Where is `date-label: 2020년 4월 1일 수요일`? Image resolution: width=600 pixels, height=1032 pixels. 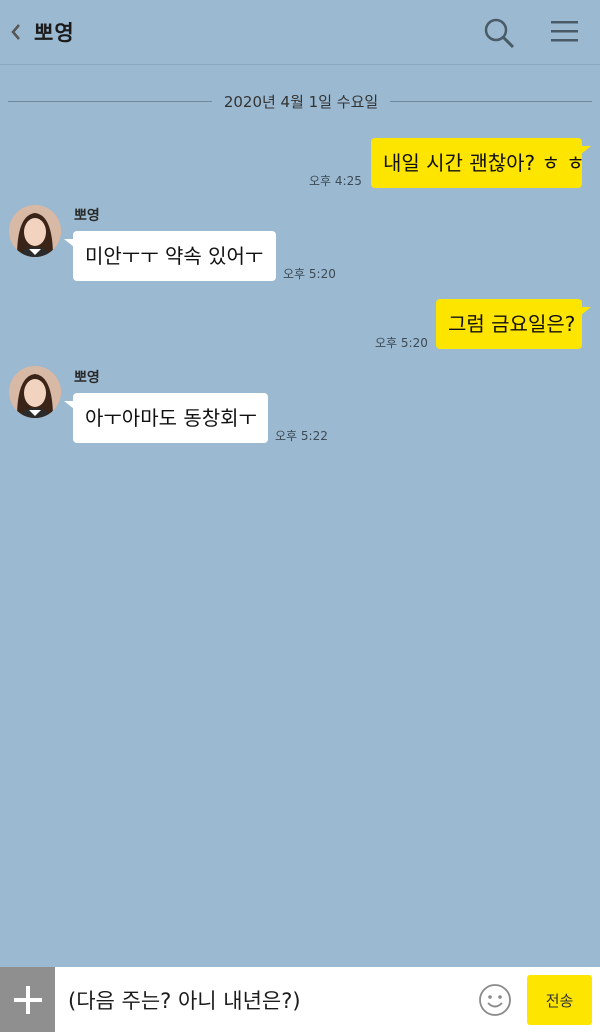
date-label: 2020년 4월 1일 수요일 is located at coordinates (301, 102).